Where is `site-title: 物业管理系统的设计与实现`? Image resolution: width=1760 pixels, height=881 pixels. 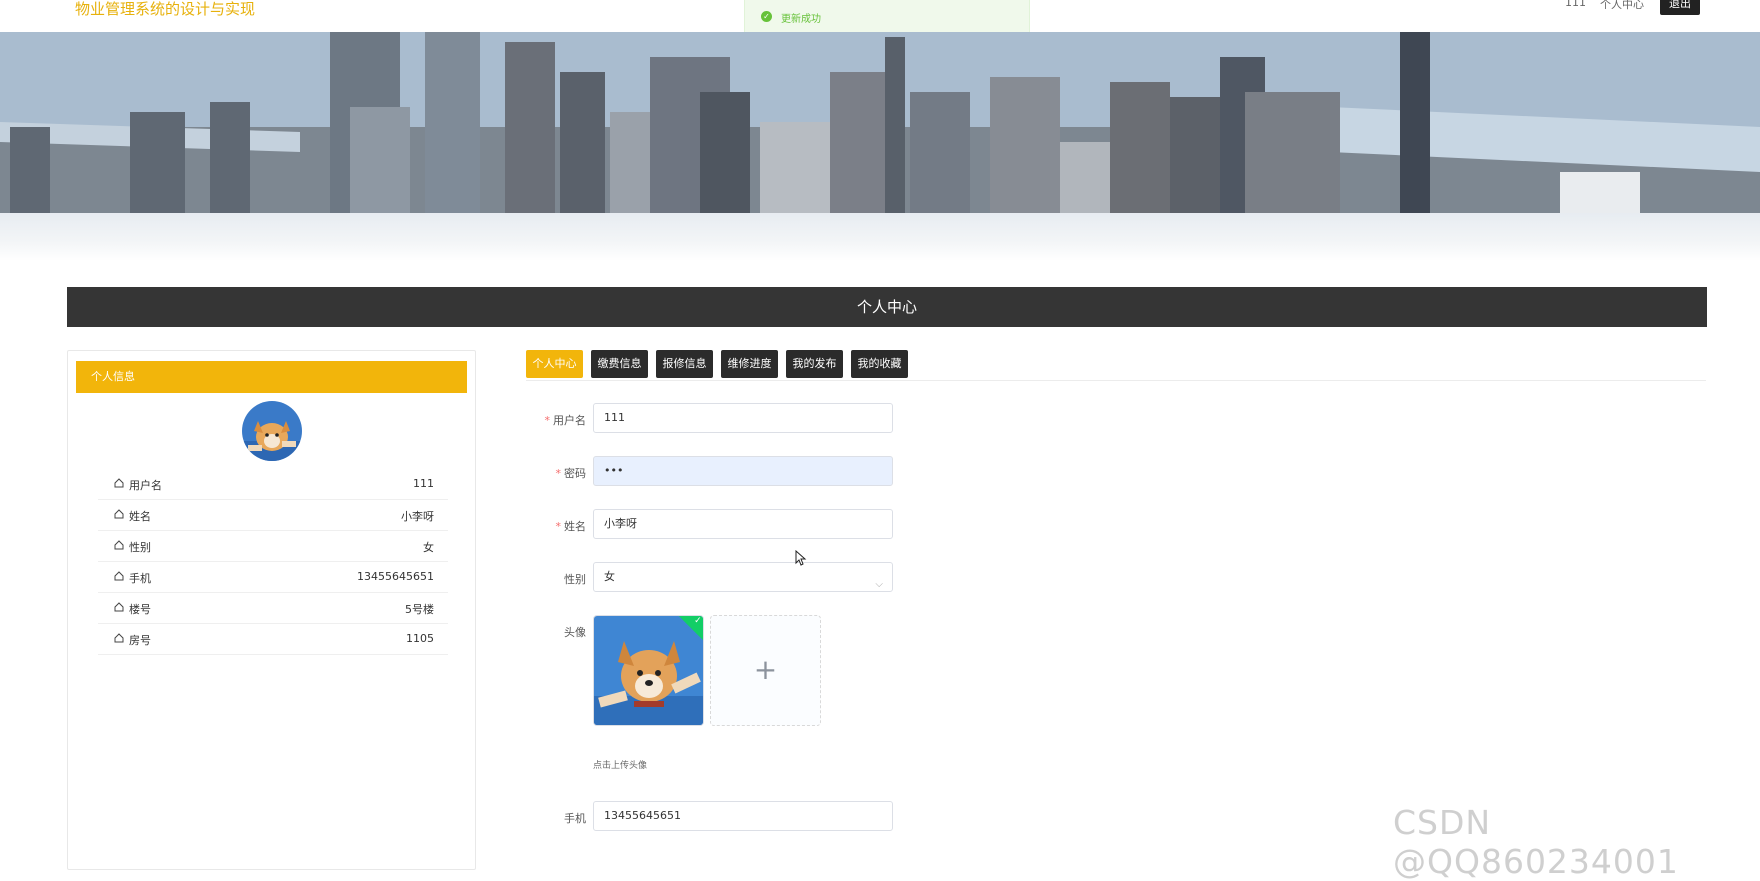
site-title: 物业管理系统的设计与实现 is located at coordinates (165, 9).